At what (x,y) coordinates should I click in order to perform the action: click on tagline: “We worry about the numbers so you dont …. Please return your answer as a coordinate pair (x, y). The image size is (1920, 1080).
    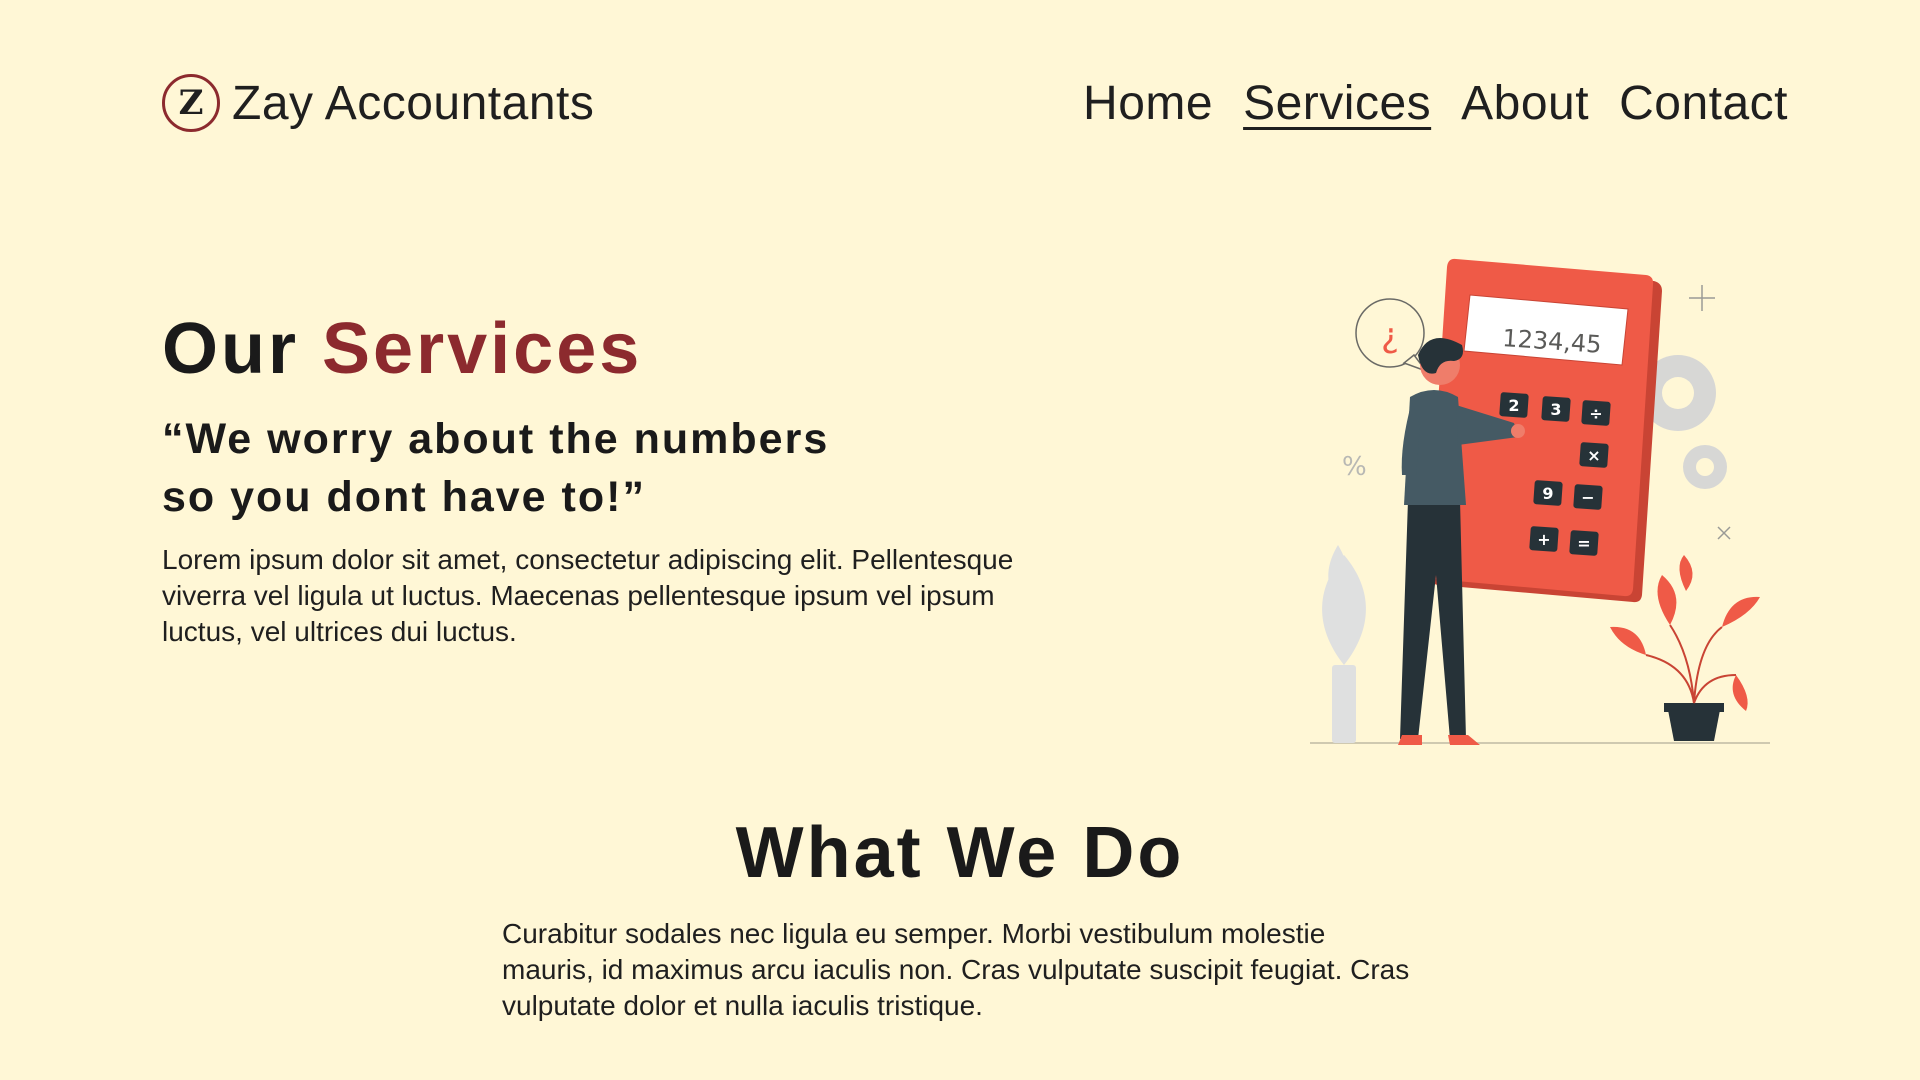
    Looking at the image, I should click on (572, 468).